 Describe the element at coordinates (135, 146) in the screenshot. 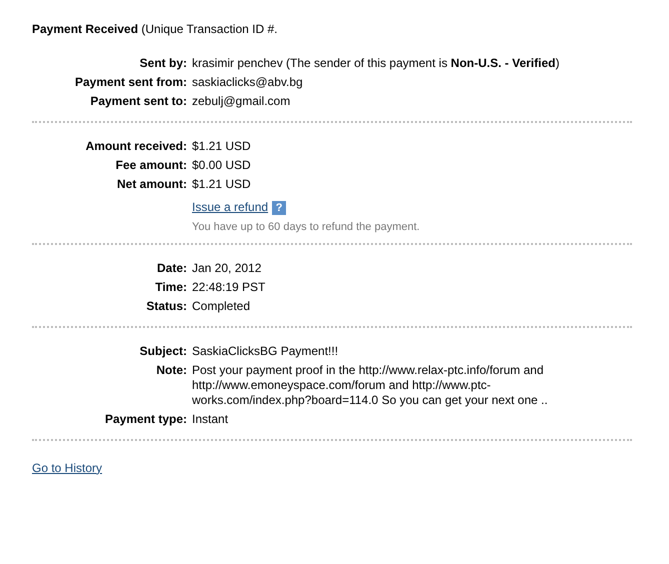

I see `field-label: Amount received:` at that location.